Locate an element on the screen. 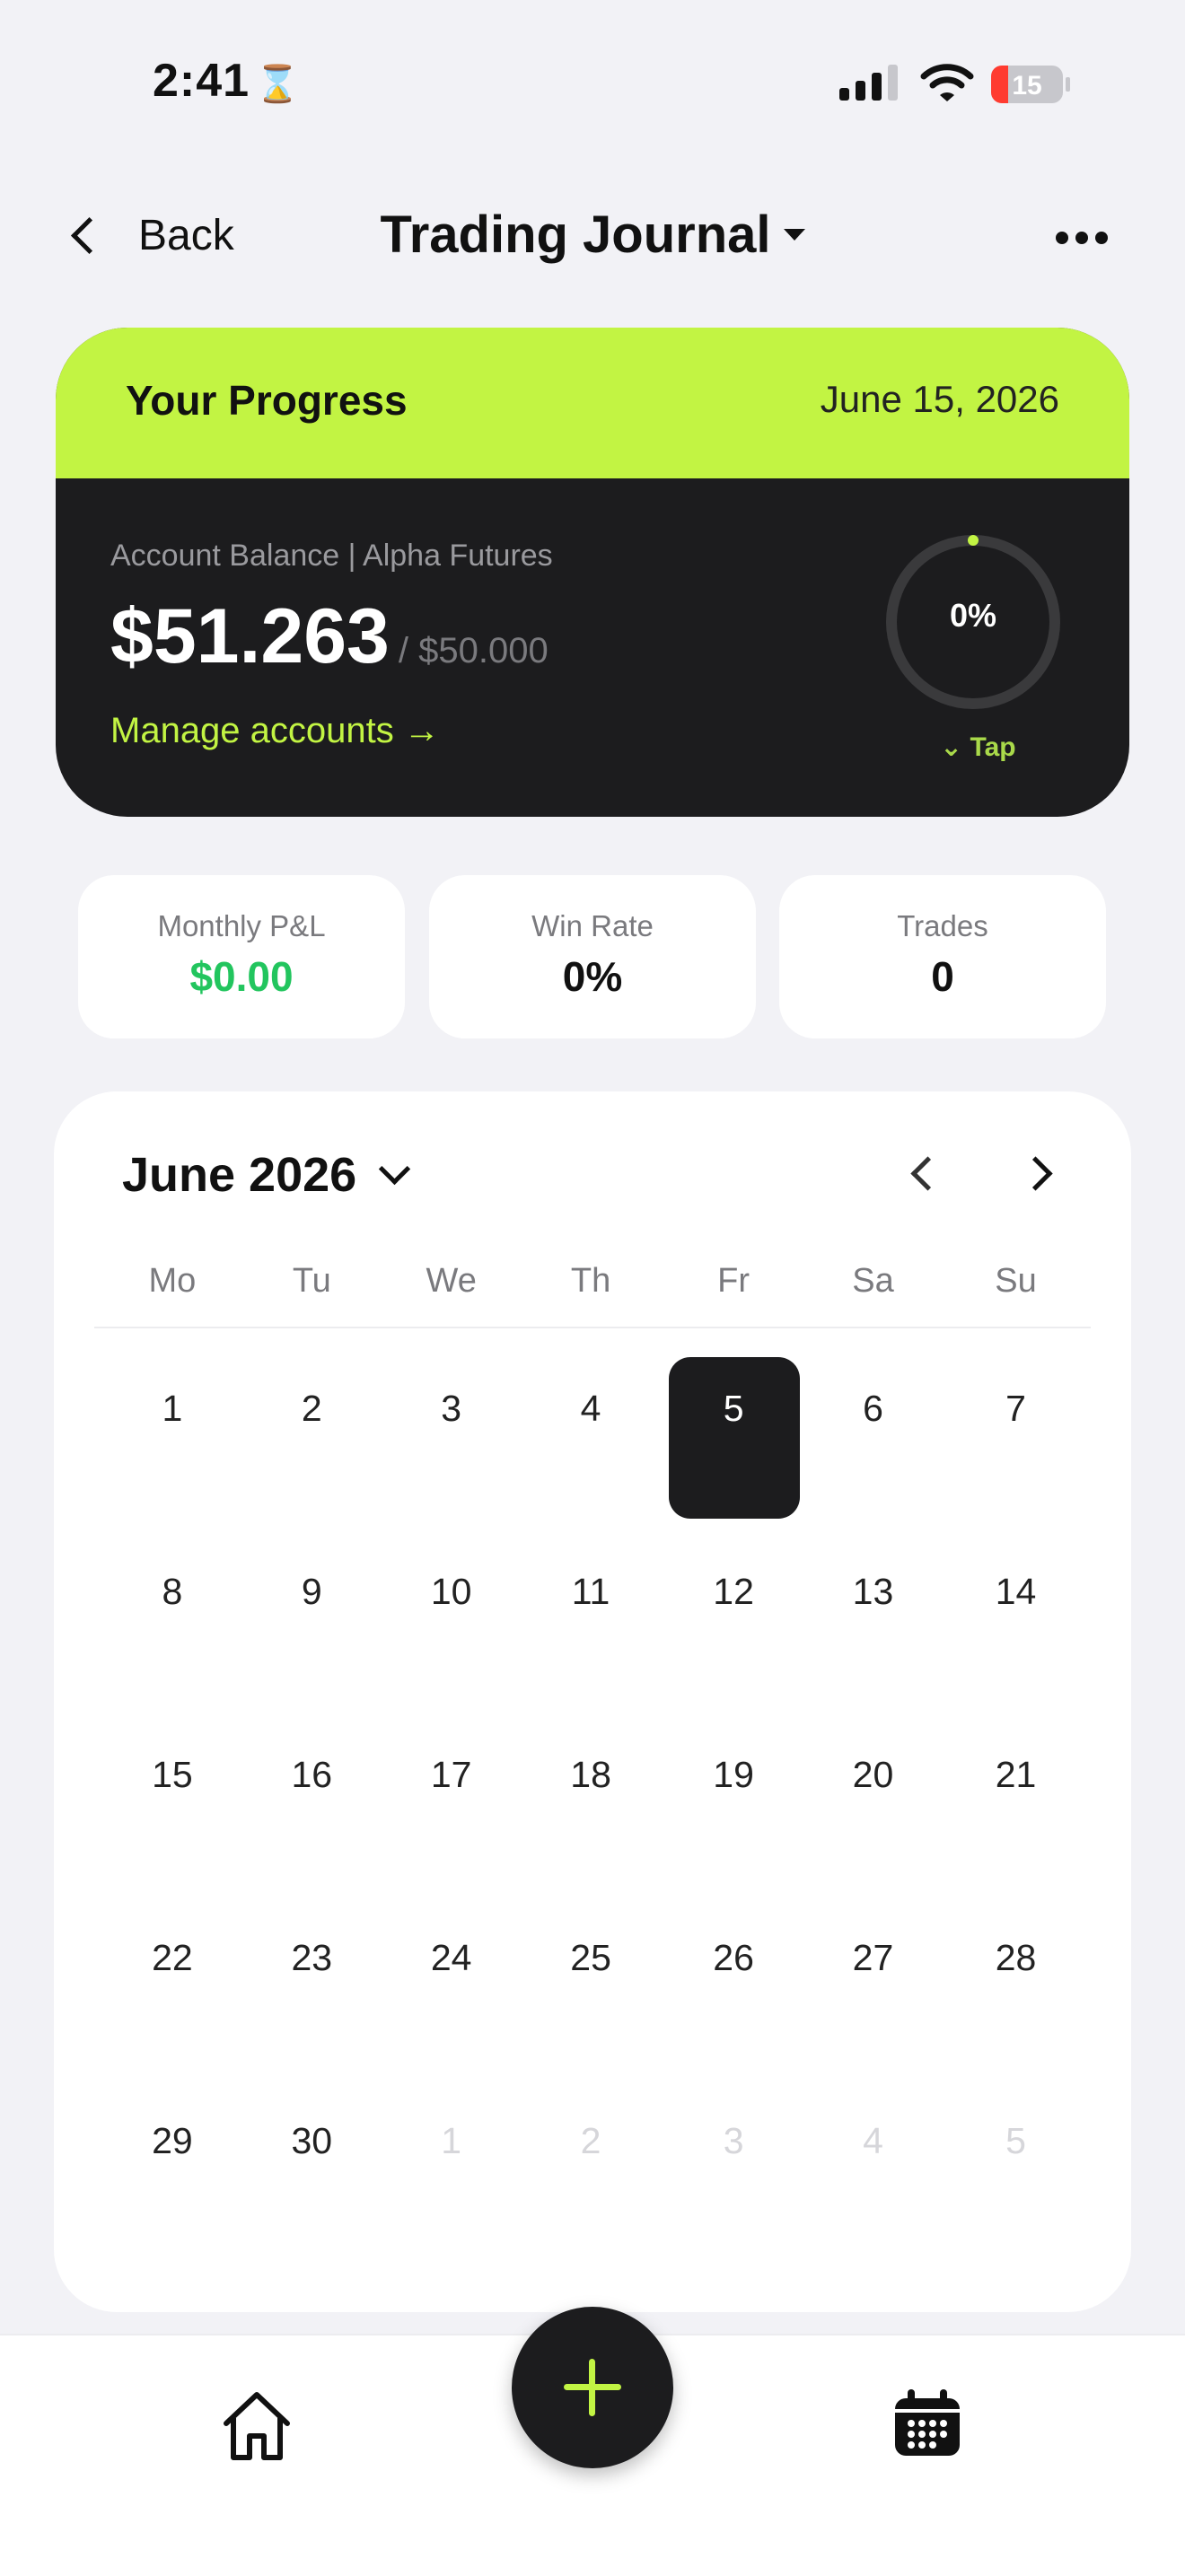  calendar-day-outside-month: 5 is located at coordinates (1015, 2140).